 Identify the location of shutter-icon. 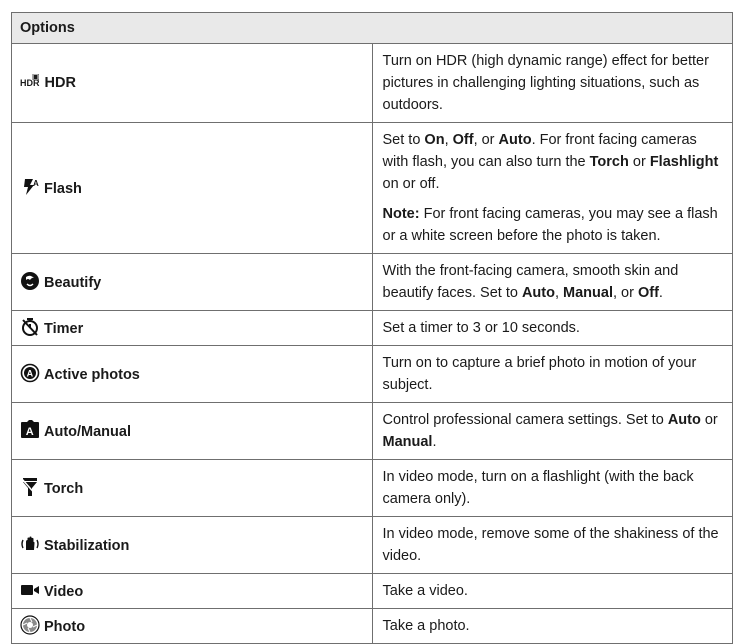
(30, 624).